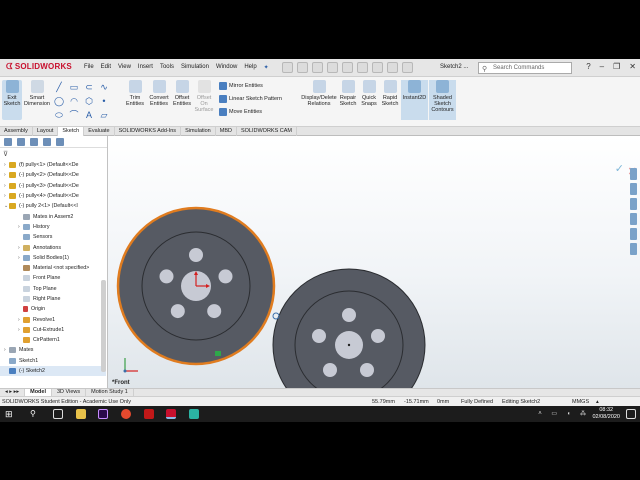  What do you see at coordinates (349, 328) in the screenshot?
I see `pulley-right` at bounding box center [349, 328].